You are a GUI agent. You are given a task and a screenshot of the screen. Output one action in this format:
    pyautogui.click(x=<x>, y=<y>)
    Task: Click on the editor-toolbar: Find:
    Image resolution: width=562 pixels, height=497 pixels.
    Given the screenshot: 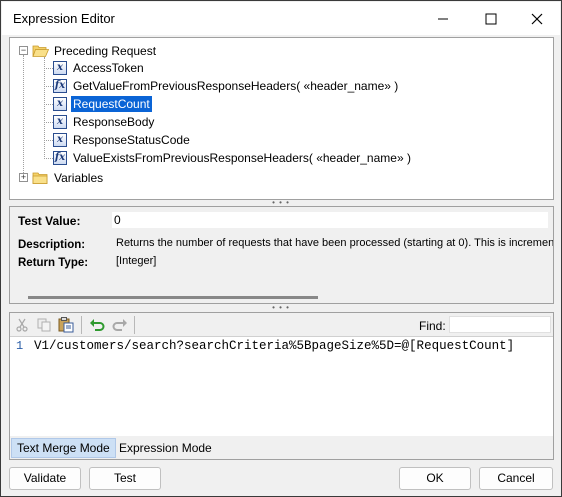 What is the action you would take?
    pyautogui.click(x=281, y=325)
    